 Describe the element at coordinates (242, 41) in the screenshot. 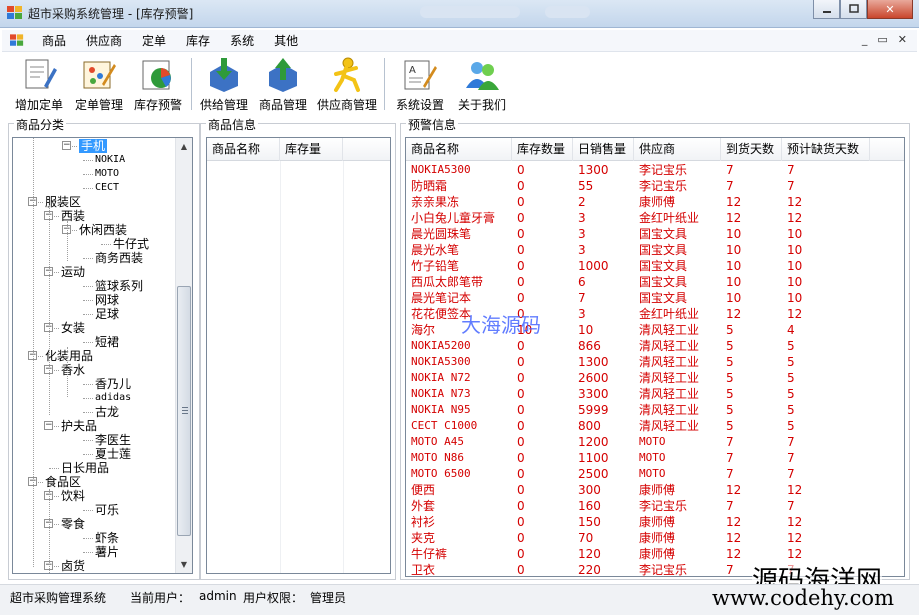

I see `menu-item-4: 系统` at that location.